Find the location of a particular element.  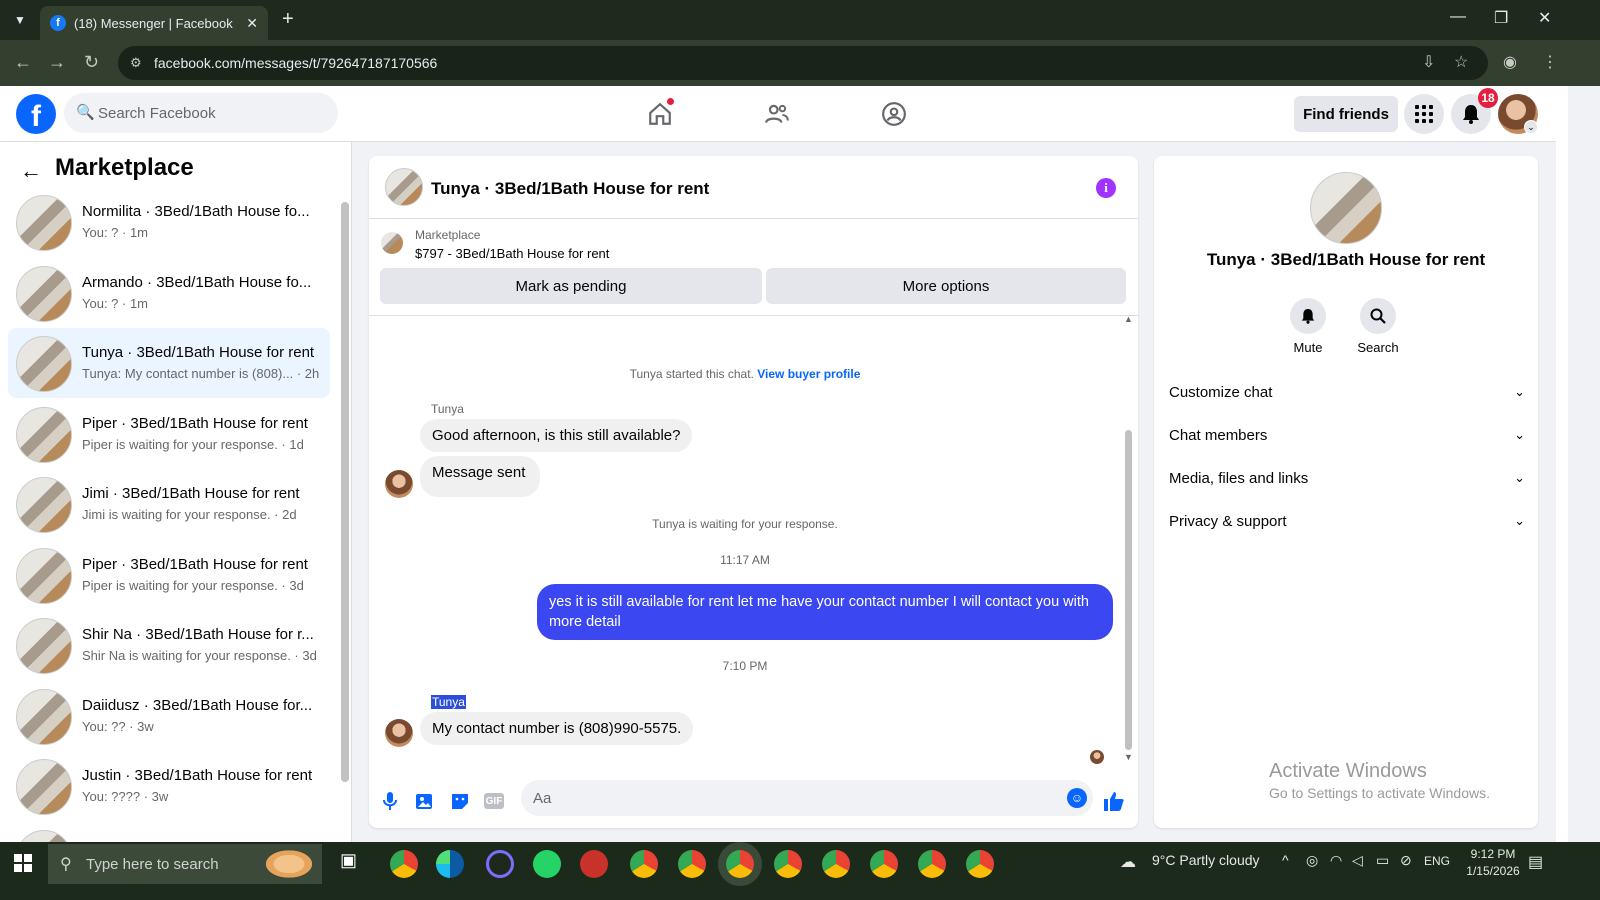

weather-icon: ☁ is located at coordinates (1128, 862).